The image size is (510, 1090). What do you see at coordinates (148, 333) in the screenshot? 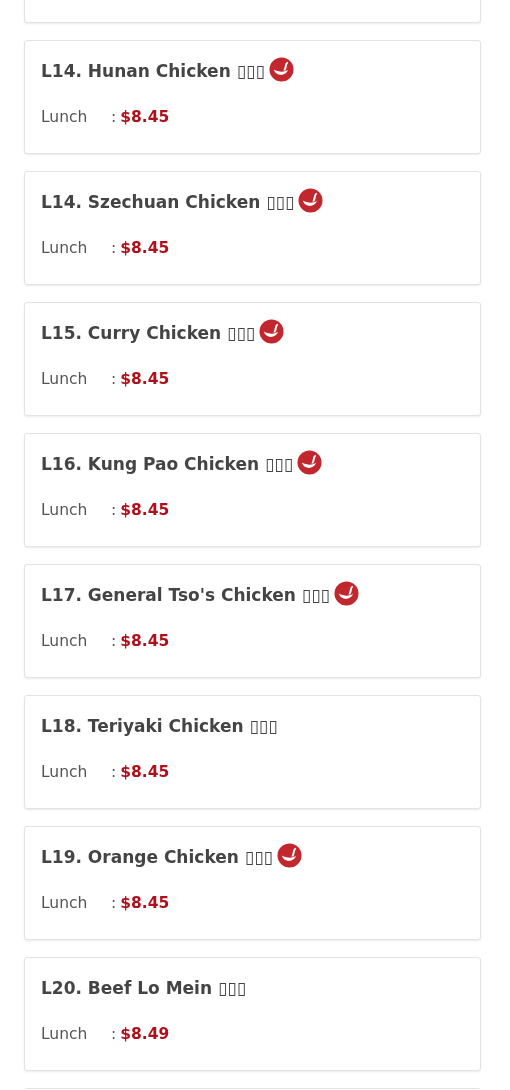
I see `dish-name: L15. Curry Chicken ▯▯▯` at bounding box center [148, 333].